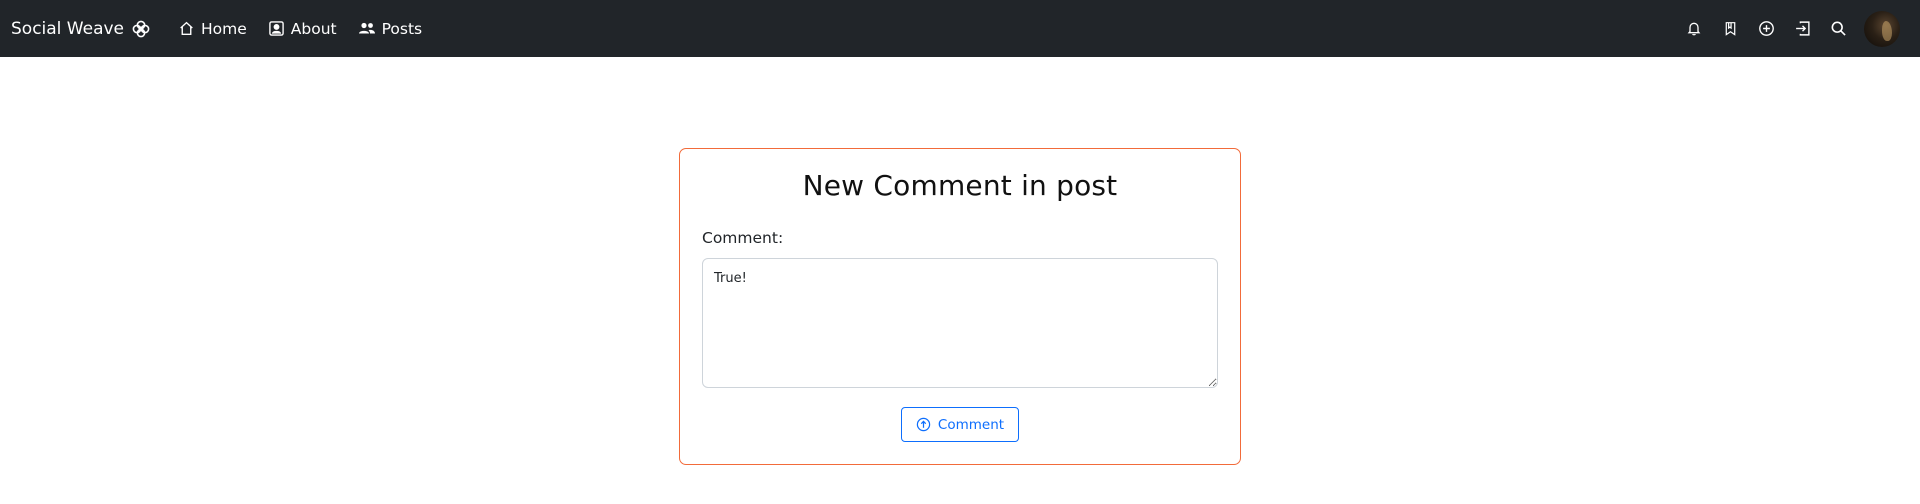 The width and height of the screenshot is (1920, 504). Describe the element at coordinates (68, 28) in the screenshot. I see `brand-name: Social Weave` at that location.